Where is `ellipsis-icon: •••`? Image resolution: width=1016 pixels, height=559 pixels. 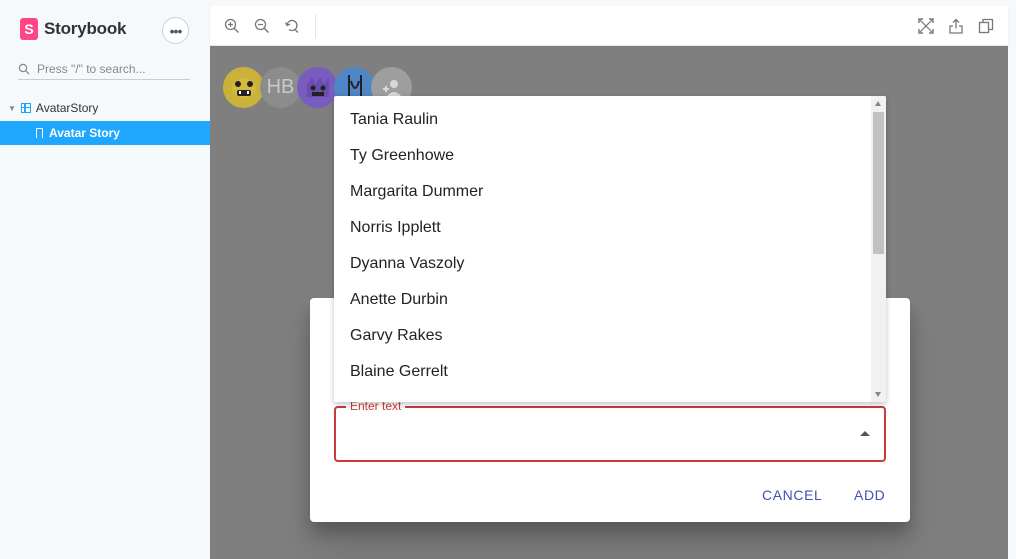
ellipsis-icon: ••• is located at coordinates (176, 30).